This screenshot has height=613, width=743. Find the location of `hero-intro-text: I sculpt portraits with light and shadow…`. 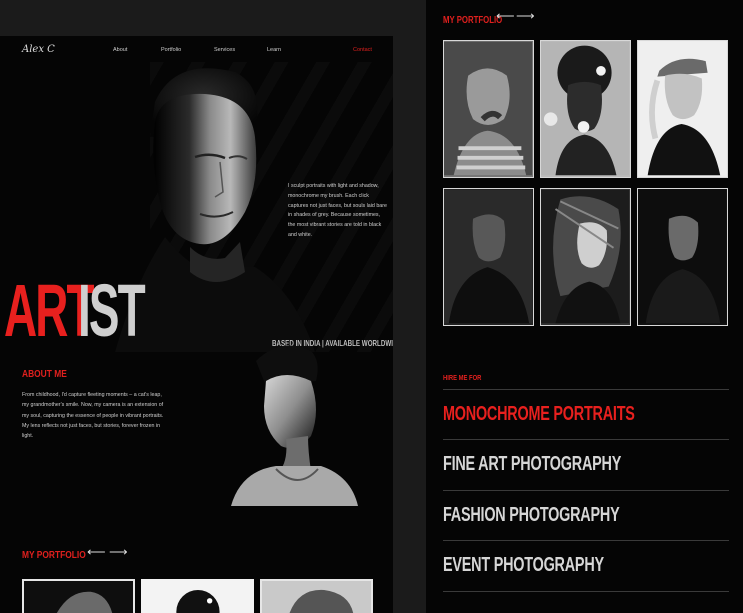

hero-intro-text: I sculpt portraits with light and shadow… is located at coordinates (337, 210).